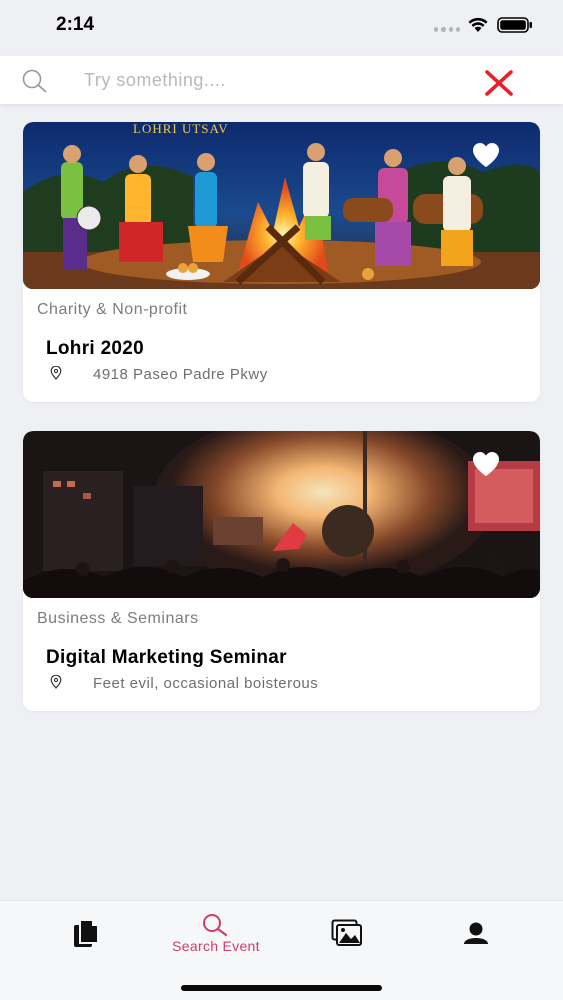  What do you see at coordinates (86, 933) in the screenshot?
I see `documents-icon` at bounding box center [86, 933].